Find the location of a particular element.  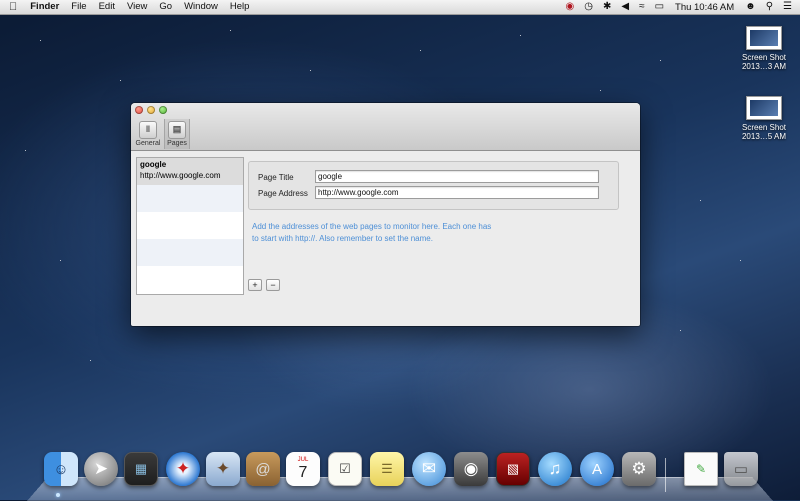

battery-icon: ▭ is located at coordinates (659, 7).